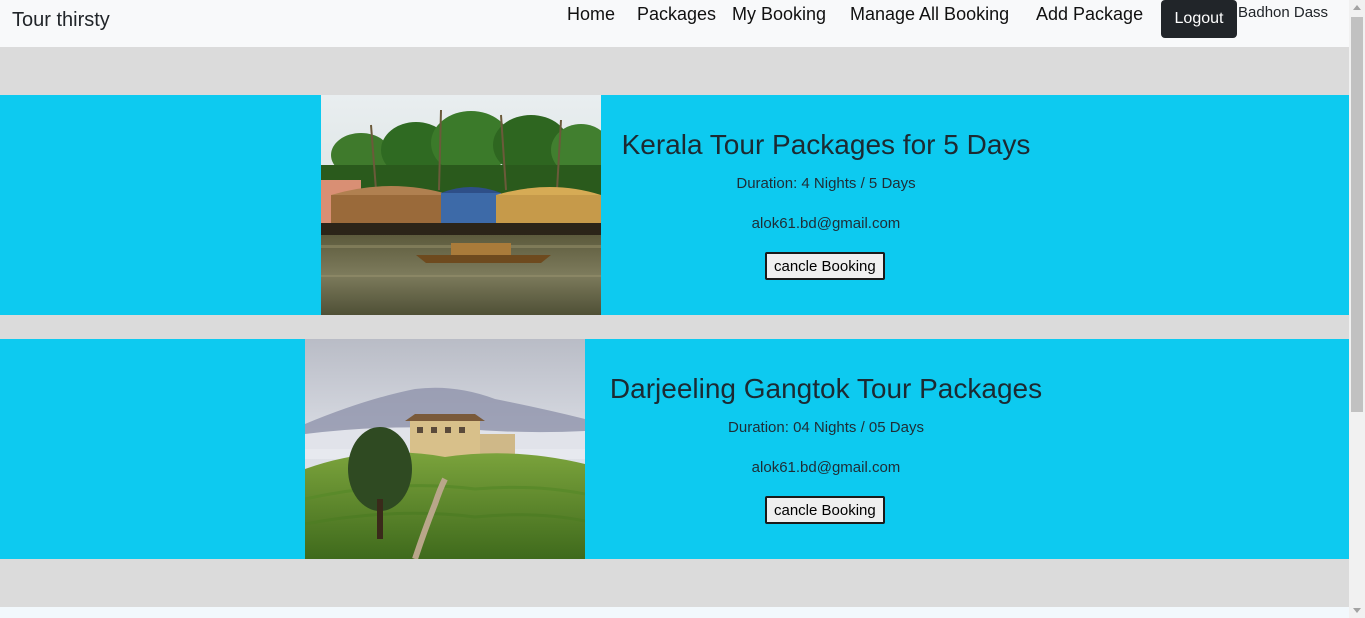  I want to click on user-name: Badhon Dass, so click(1283, 12).